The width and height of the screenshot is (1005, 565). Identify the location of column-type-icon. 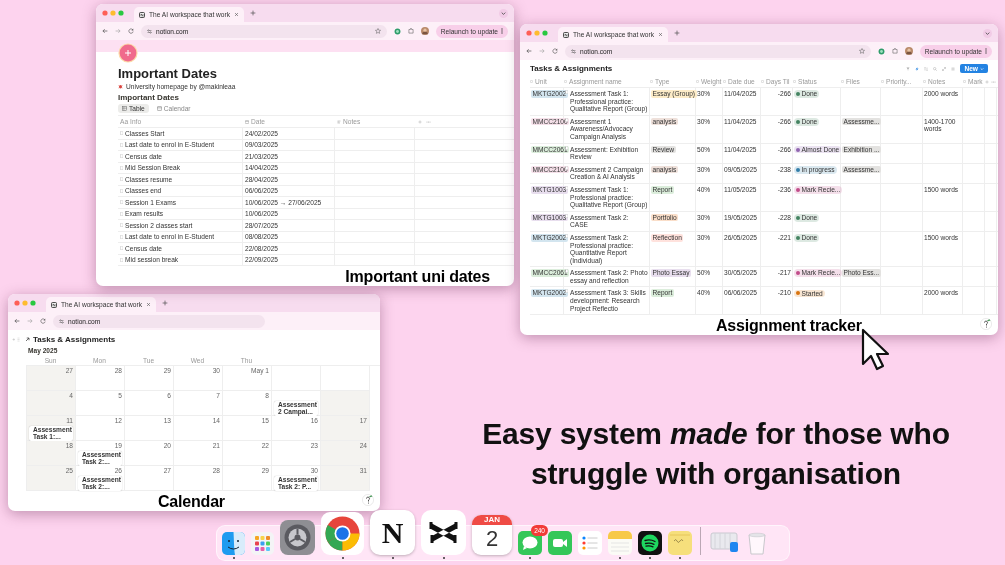
(247, 121).